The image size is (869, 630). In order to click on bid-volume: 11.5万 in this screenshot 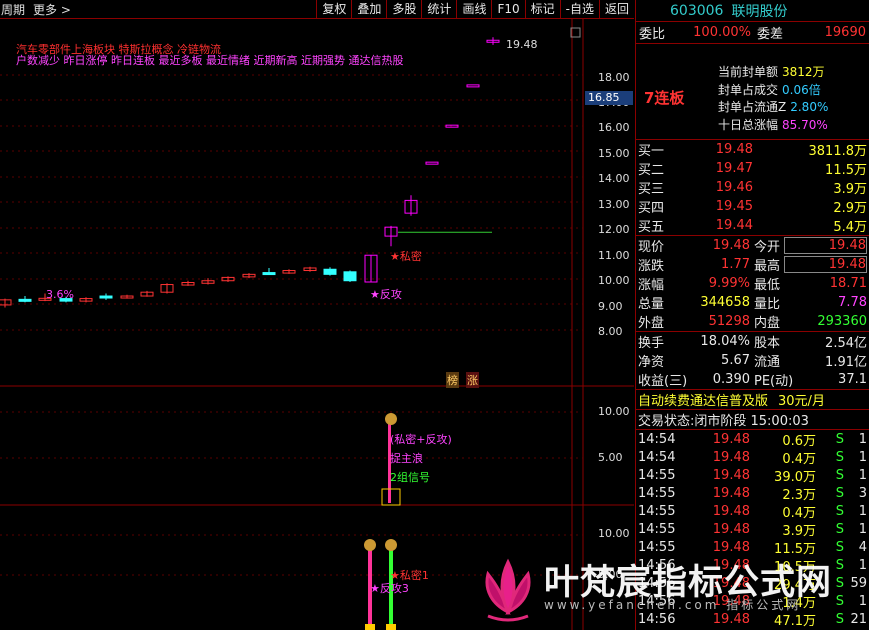, I will do `click(846, 170)`.